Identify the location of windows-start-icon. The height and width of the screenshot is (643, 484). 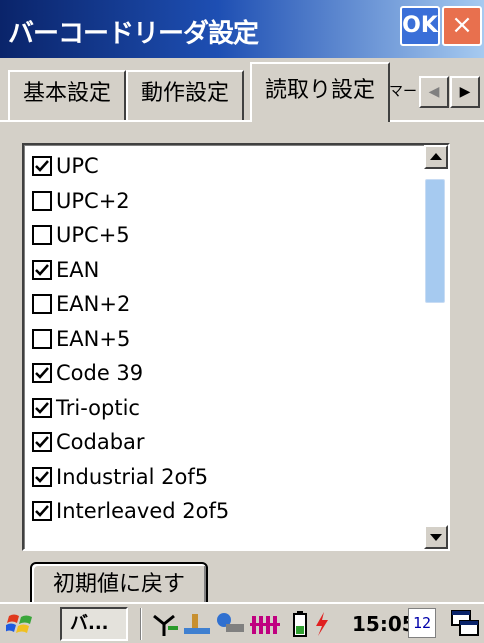
(21, 623).